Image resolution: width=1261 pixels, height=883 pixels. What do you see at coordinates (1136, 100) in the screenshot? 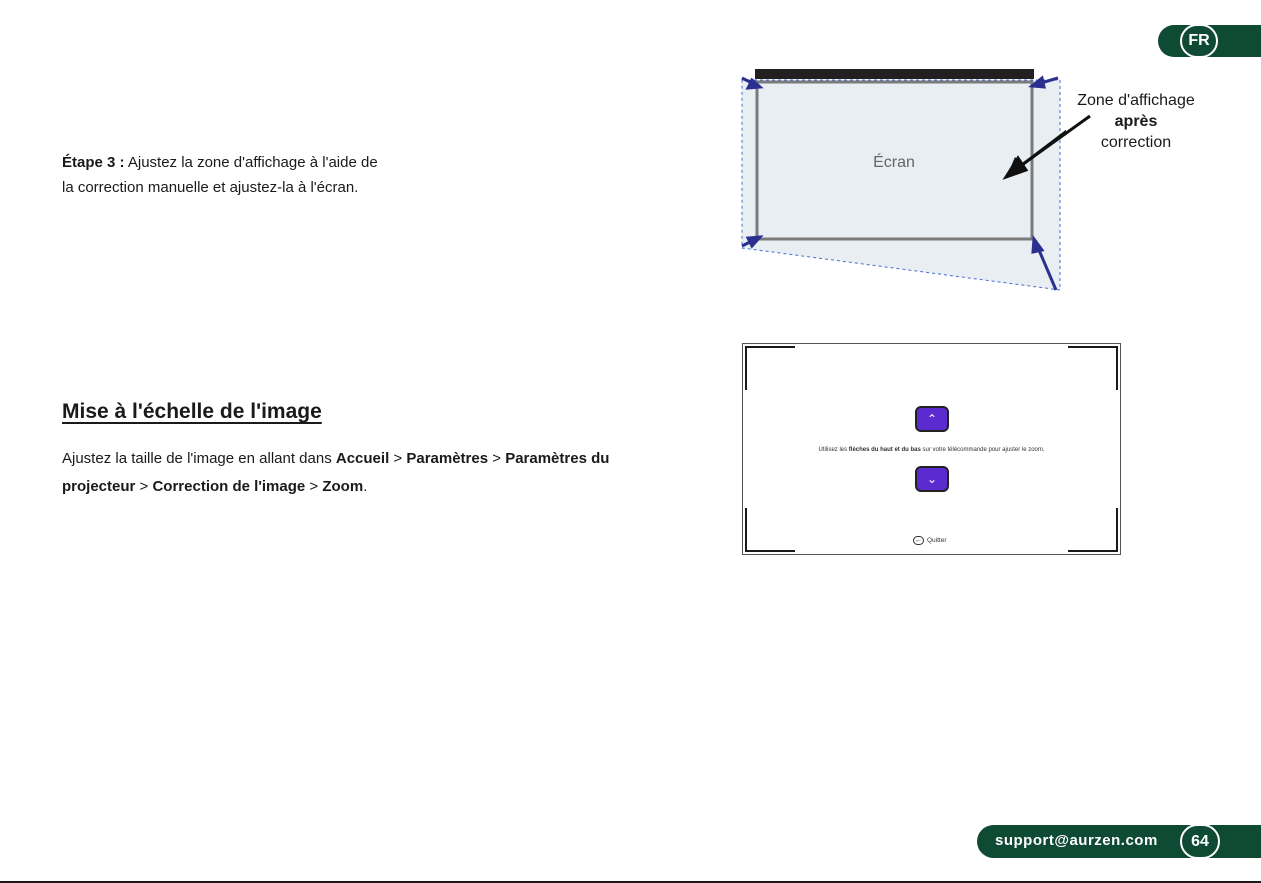
I see `zone-label-line1: Zone d'affichage` at bounding box center [1136, 100].